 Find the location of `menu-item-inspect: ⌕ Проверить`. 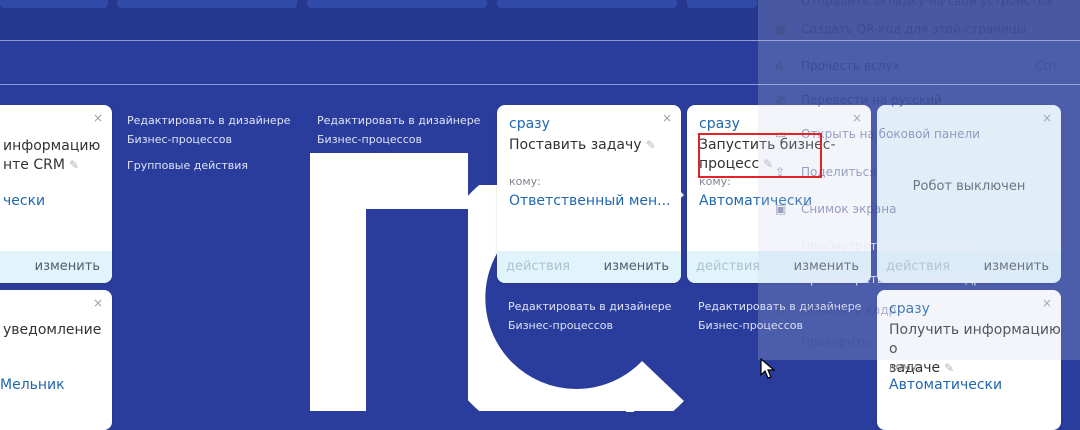

menu-item-inspect: ⌕ Проверить is located at coordinates (822, 342).